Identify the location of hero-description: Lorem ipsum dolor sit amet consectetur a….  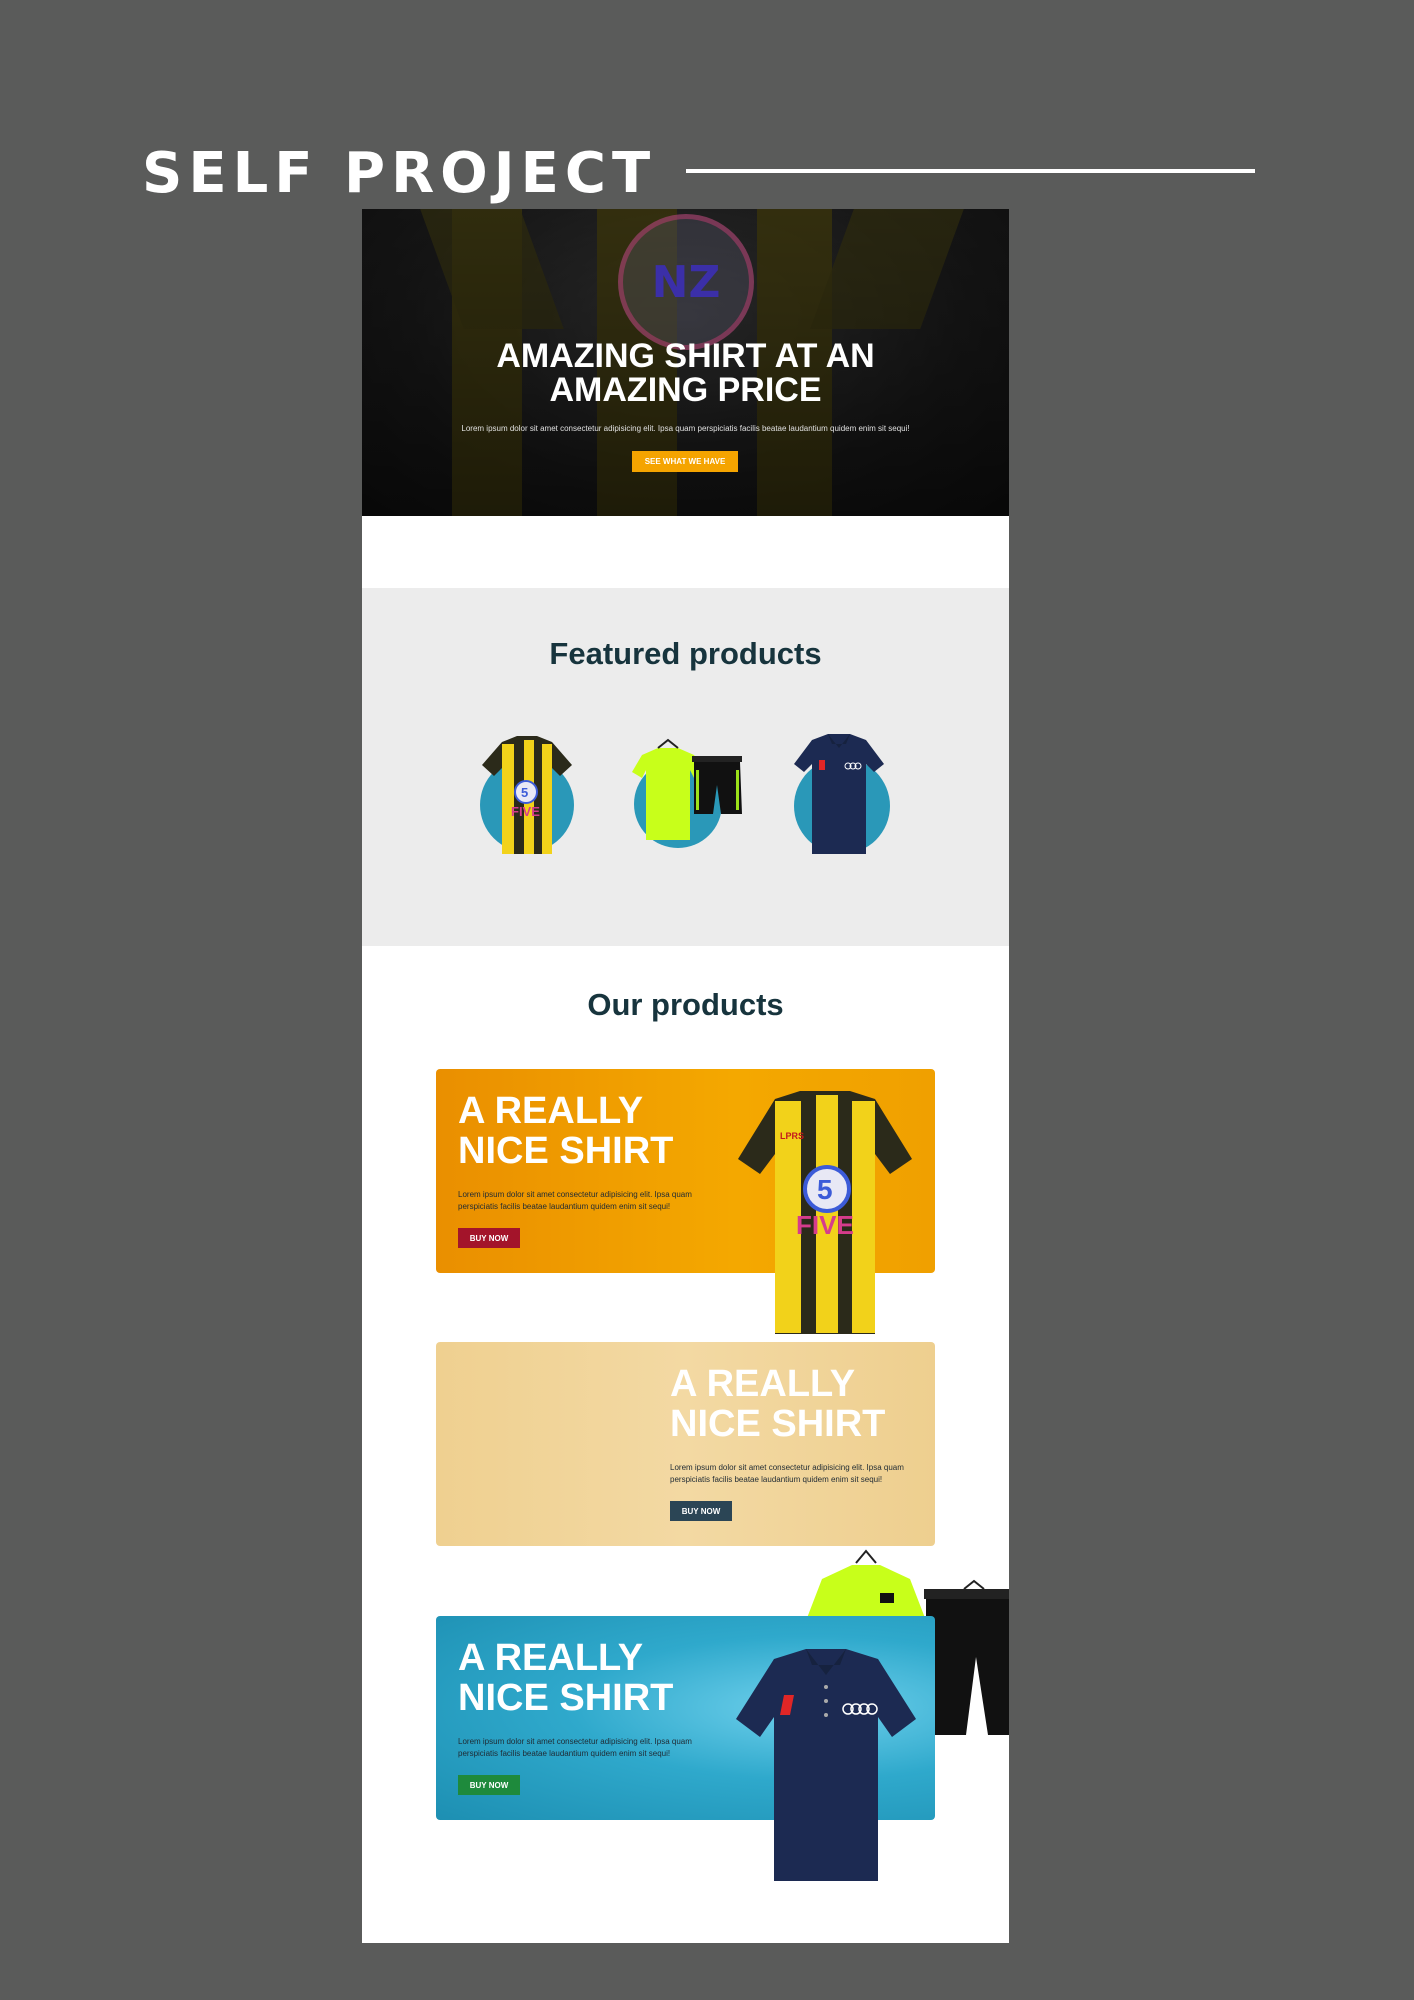
(685, 428).